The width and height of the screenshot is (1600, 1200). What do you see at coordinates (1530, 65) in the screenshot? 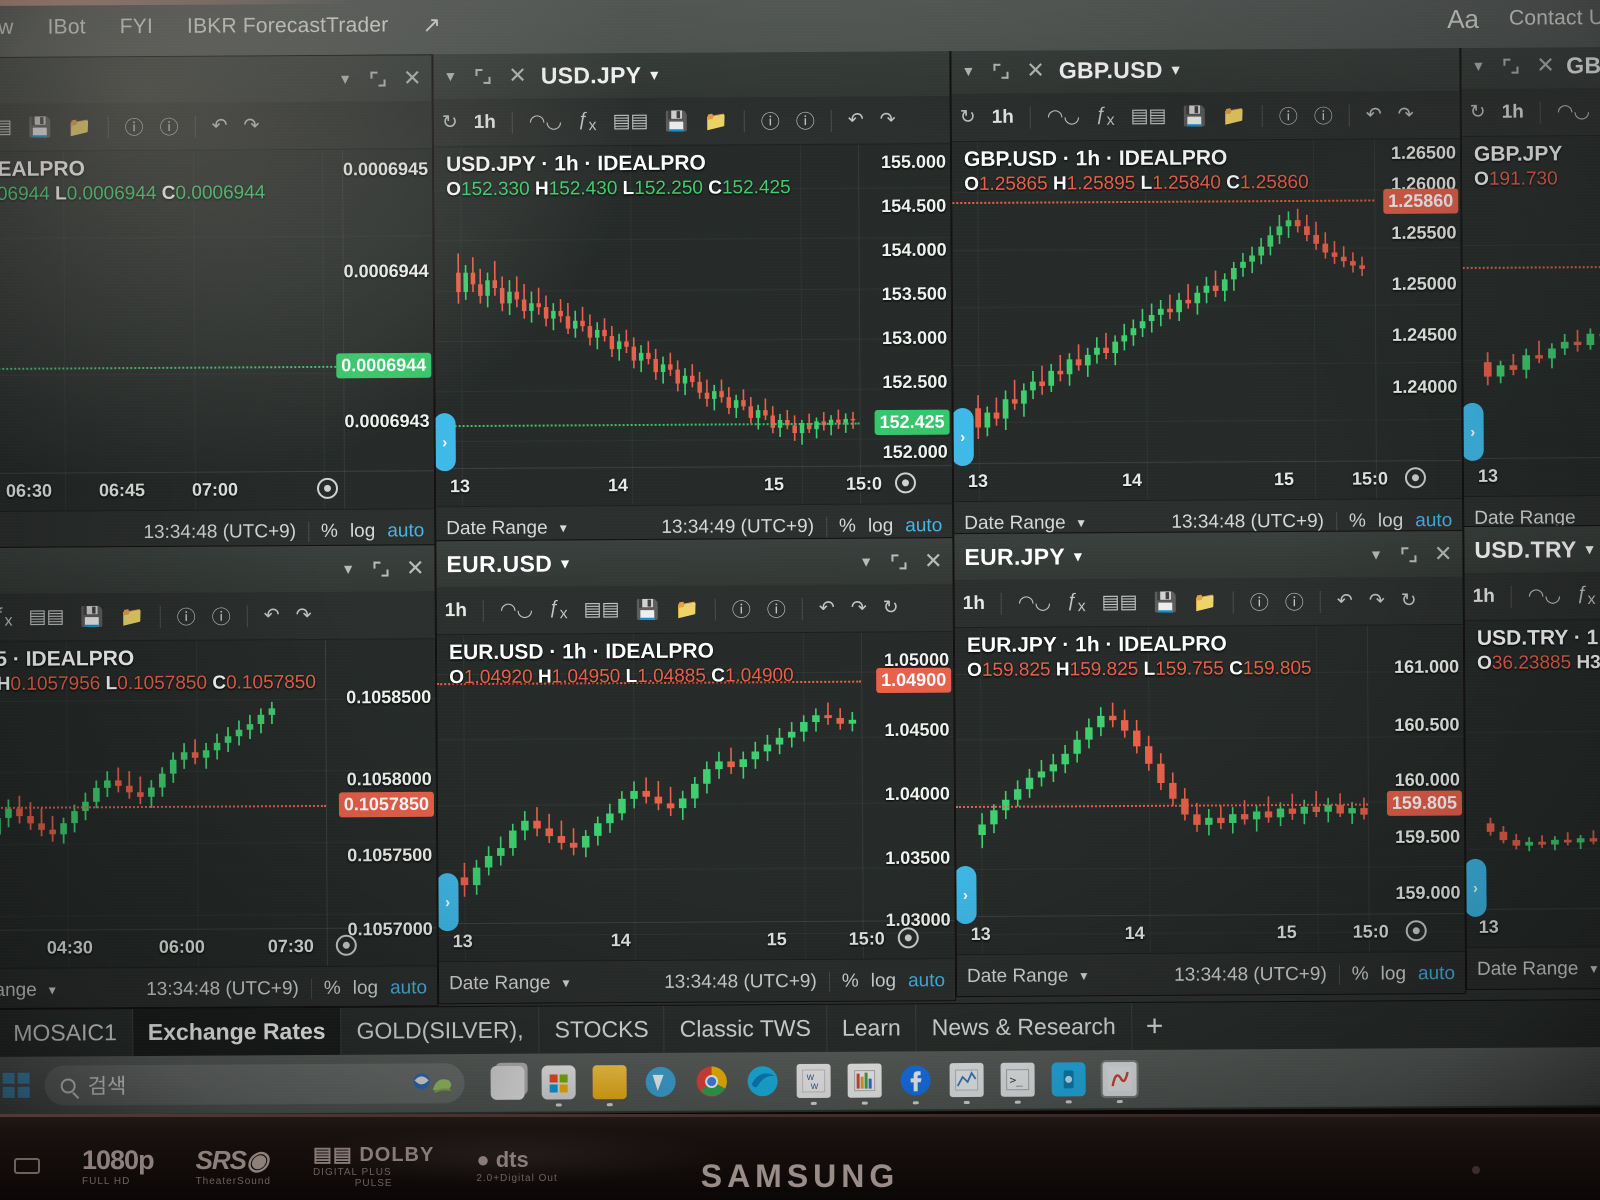
I see `window-title-bar: ▼ ✕ GBP.JP` at bounding box center [1530, 65].